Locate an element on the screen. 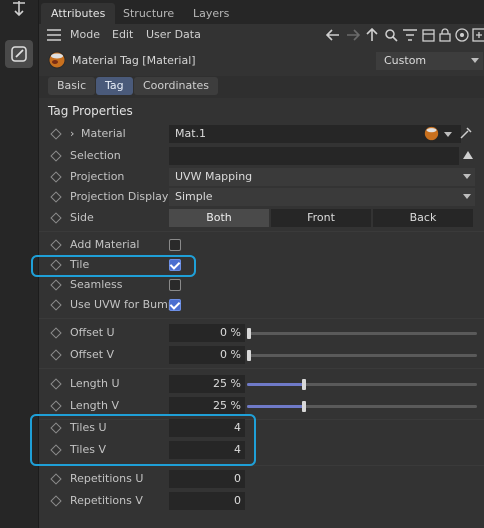 The height and width of the screenshot is (528, 484). repetitions-v-row: Repetitions V 0 is located at coordinates (259, 501).